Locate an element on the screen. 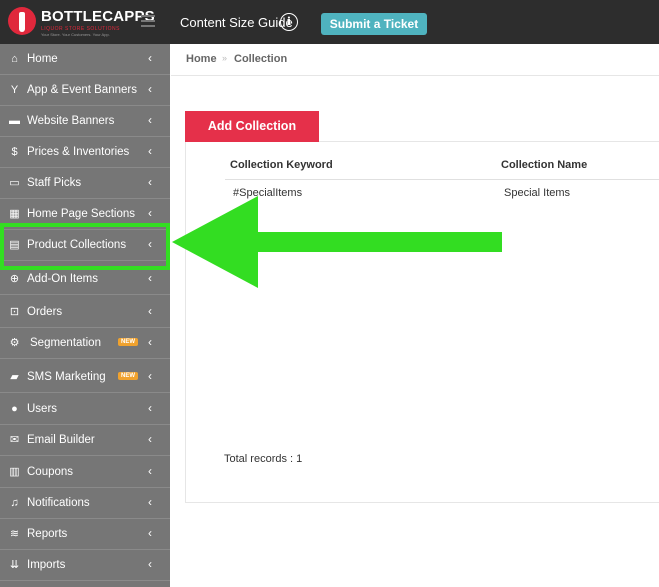 The image size is (659, 587). sidebar-item-prices-inventories: $ Prices & Inventories ‹ is located at coordinates (85, 152).